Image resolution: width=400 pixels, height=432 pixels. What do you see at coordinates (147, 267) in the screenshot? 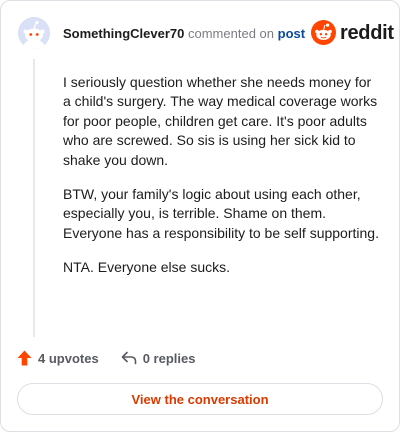
I see `comment-paragraph: NTA. Everyone else sucks.` at bounding box center [147, 267].